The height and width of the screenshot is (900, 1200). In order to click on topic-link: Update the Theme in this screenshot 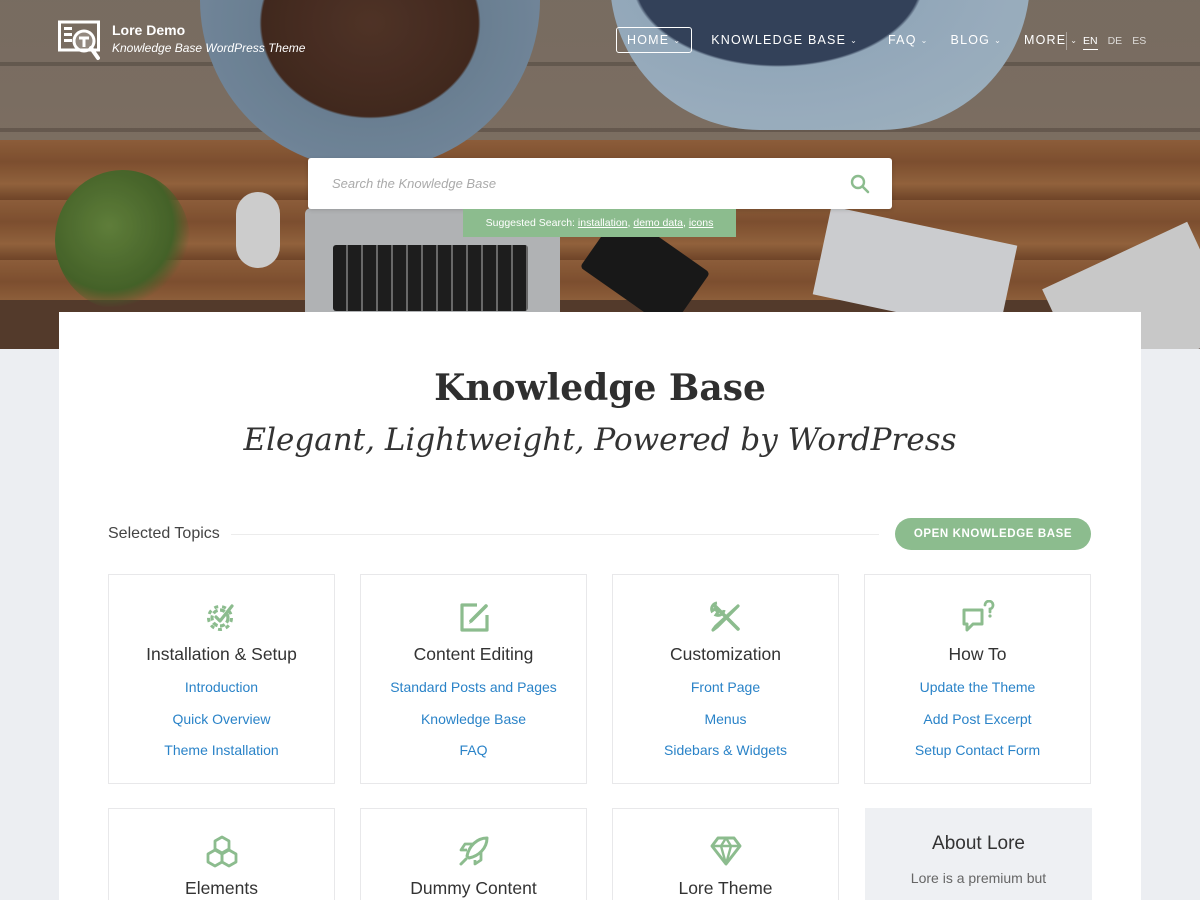, I will do `click(977, 693)`.